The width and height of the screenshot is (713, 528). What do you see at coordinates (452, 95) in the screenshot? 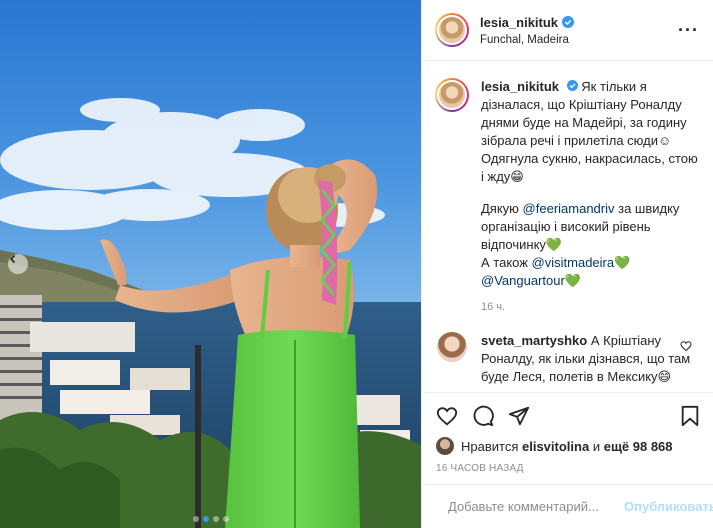
I see `caption-avatar` at bounding box center [452, 95].